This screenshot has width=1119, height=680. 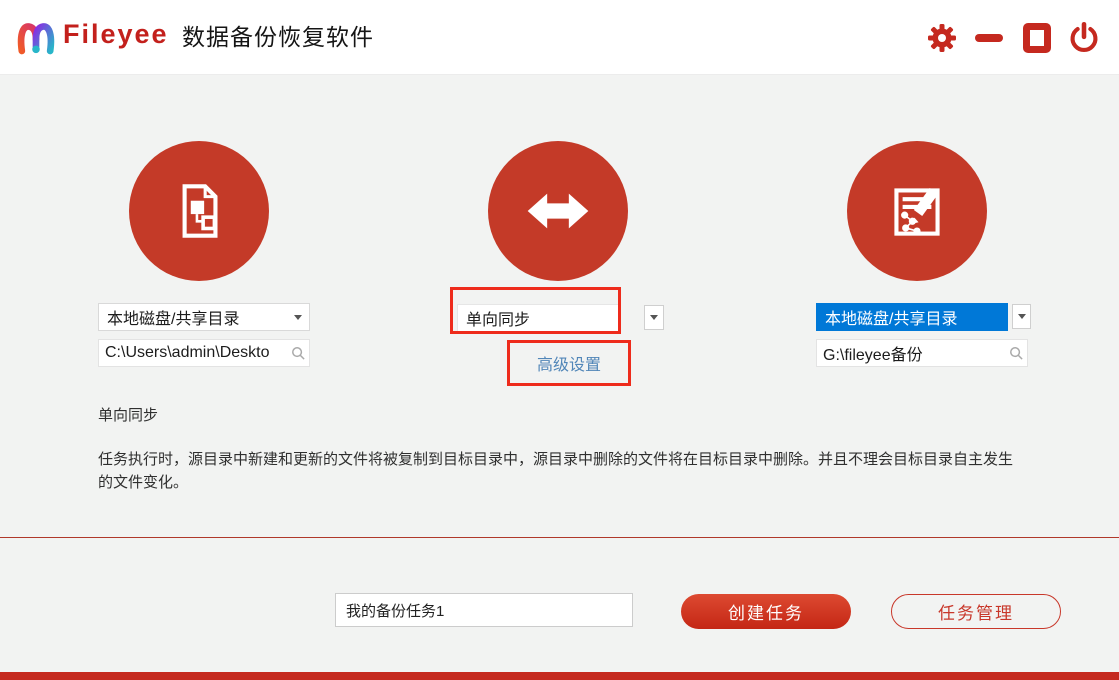 I want to click on two-way-arrow-icon, so click(x=558, y=211).